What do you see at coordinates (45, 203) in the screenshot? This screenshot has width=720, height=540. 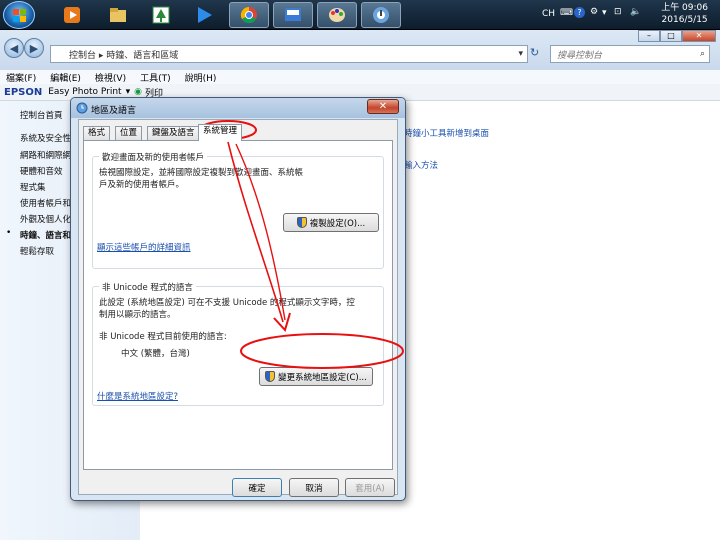 I see `sidebar-item-accounts: 使用者帳戶和` at bounding box center [45, 203].